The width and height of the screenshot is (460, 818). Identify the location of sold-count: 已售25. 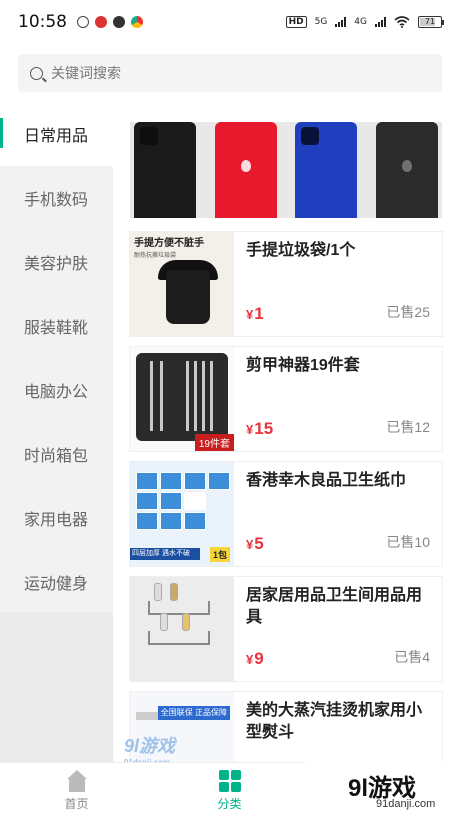
(408, 312).